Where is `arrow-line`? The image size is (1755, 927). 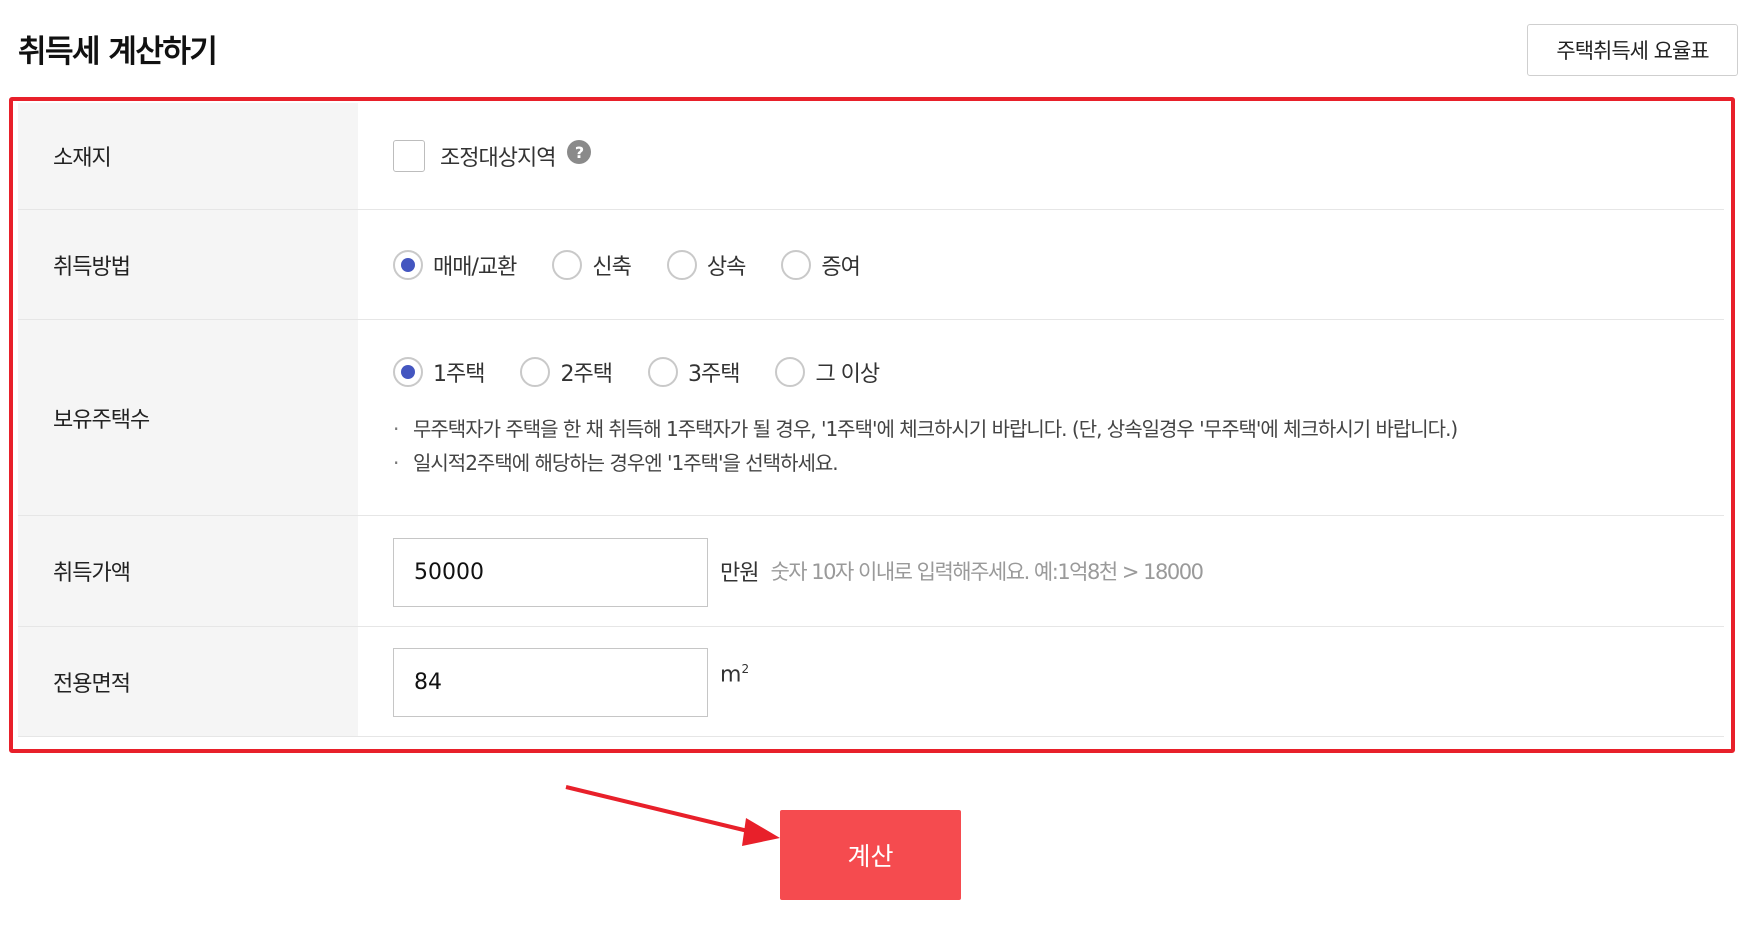 arrow-line is located at coordinates (659, 809).